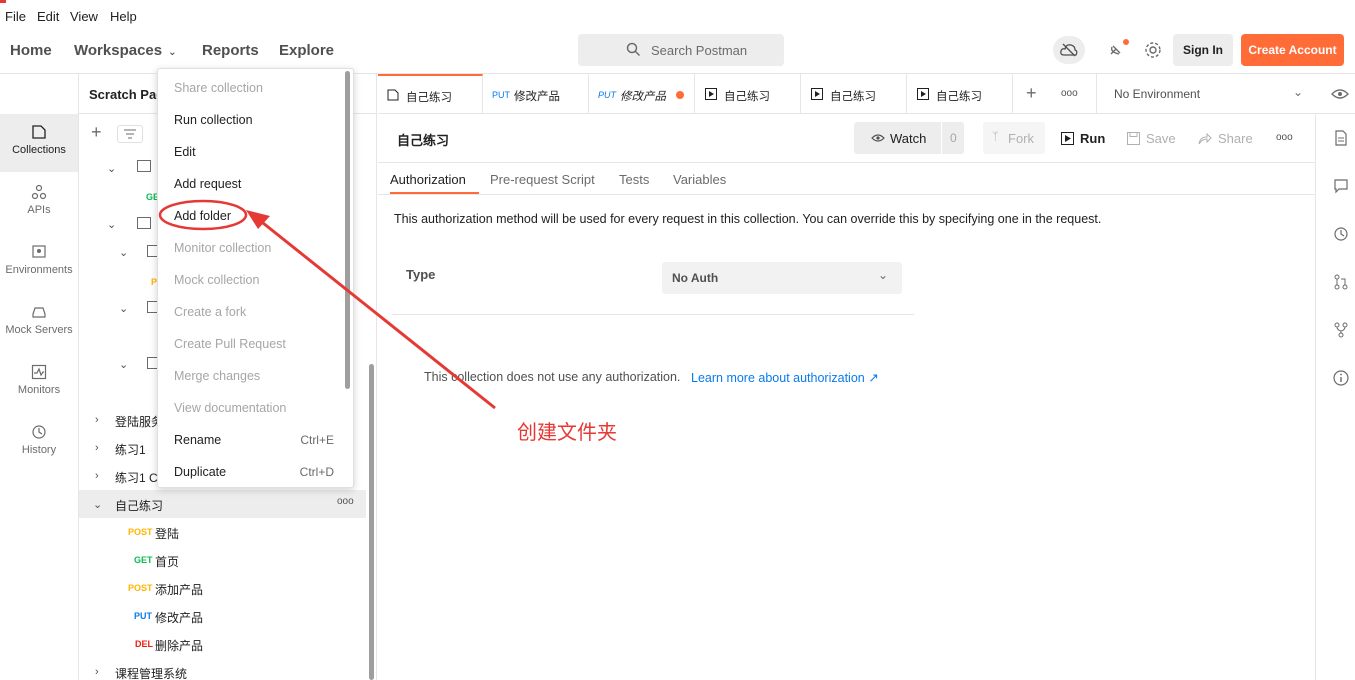 The image size is (1355, 680). I want to click on highlight-ellipse, so click(203, 215).